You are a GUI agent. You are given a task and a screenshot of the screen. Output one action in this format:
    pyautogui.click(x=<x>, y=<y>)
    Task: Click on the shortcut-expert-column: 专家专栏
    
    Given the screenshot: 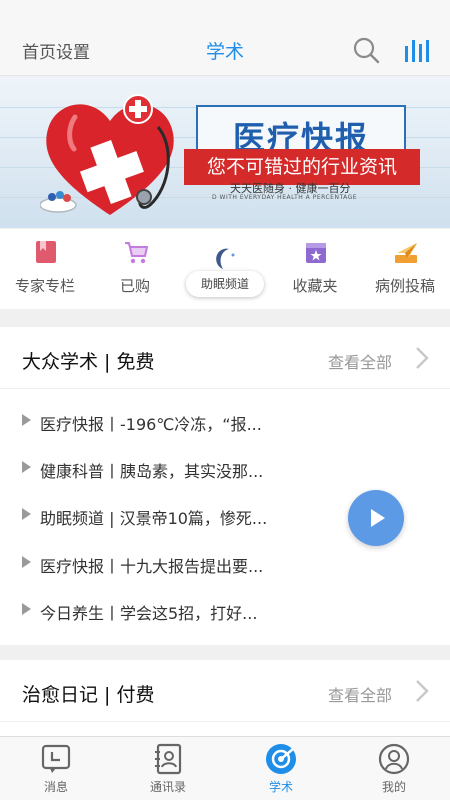 What is the action you would take?
    pyautogui.click(x=45, y=269)
    